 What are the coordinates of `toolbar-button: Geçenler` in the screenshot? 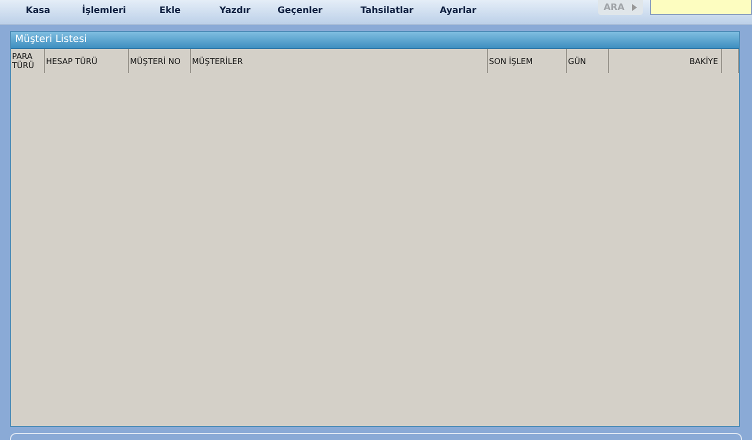 It's located at (300, 11).